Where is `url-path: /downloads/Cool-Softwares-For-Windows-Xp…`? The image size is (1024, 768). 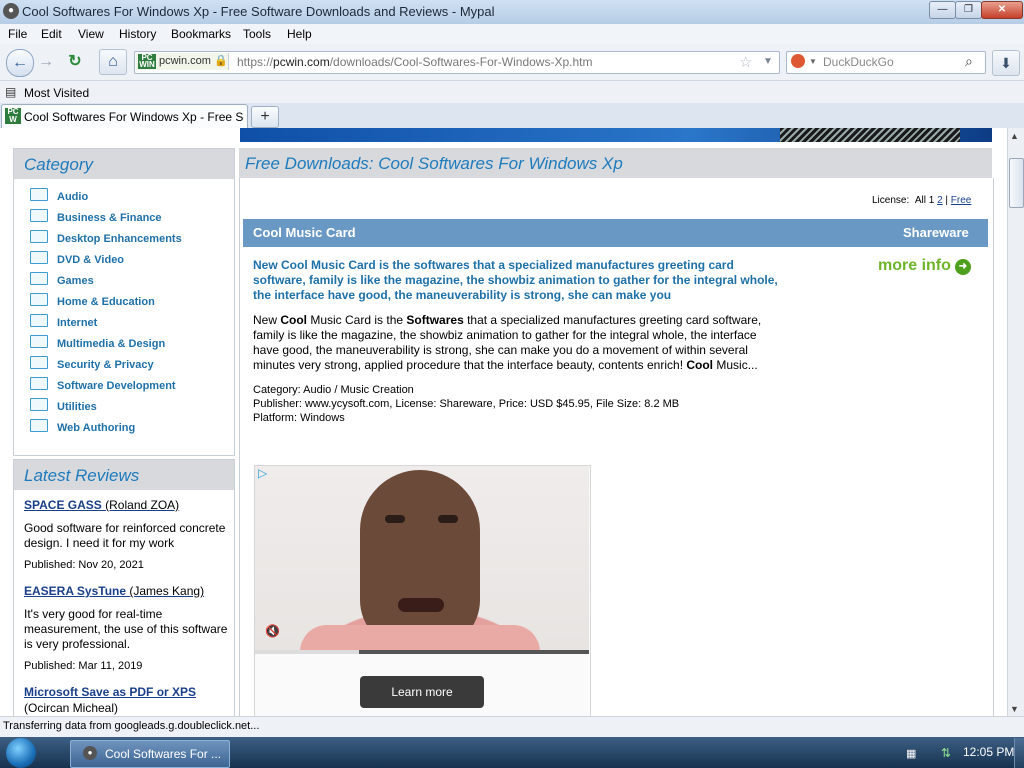 url-path: /downloads/Cool-Softwares-For-Windows-Xp… is located at coordinates (461, 62).